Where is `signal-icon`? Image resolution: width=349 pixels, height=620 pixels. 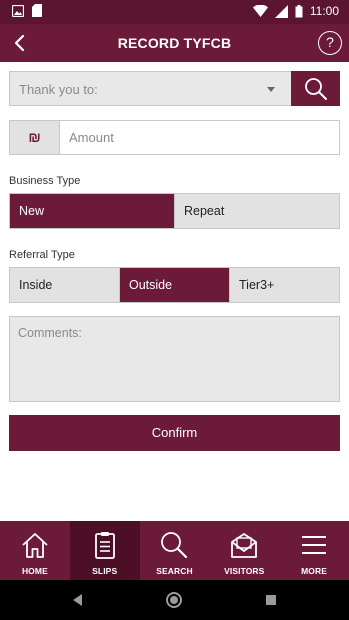
signal-icon is located at coordinates (281, 11).